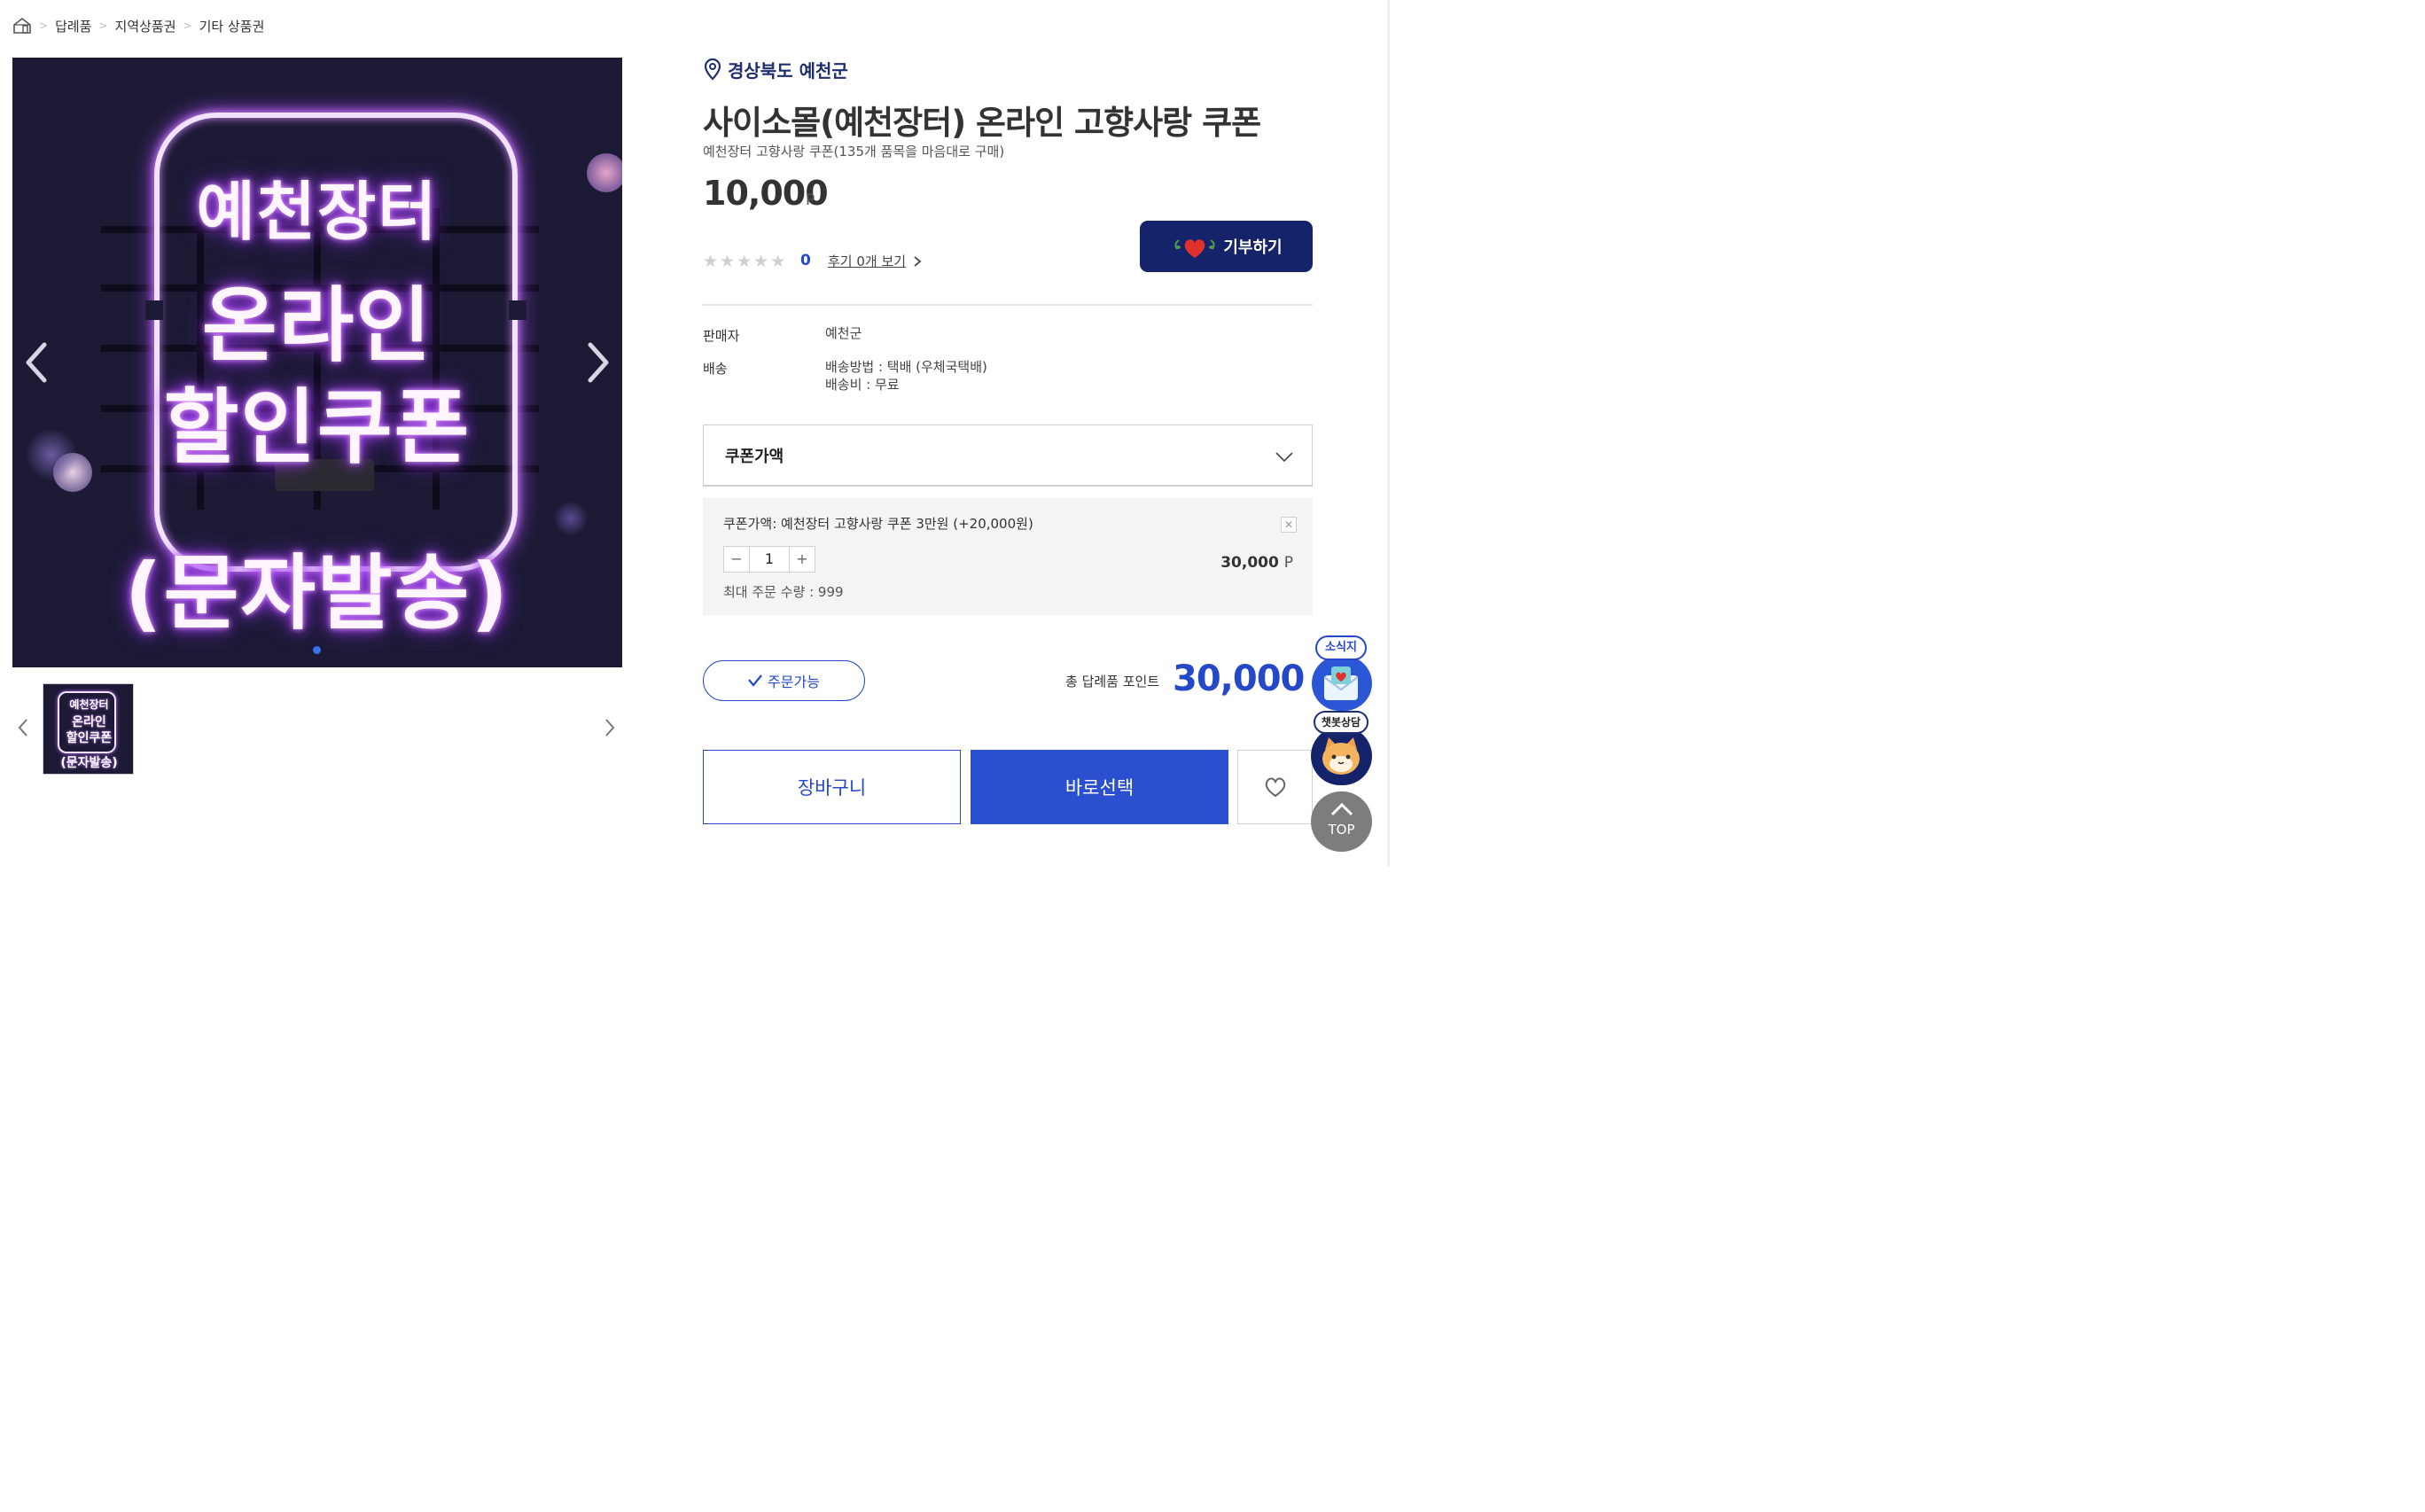  I want to click on scrollbar-track, so click(1388, 433).